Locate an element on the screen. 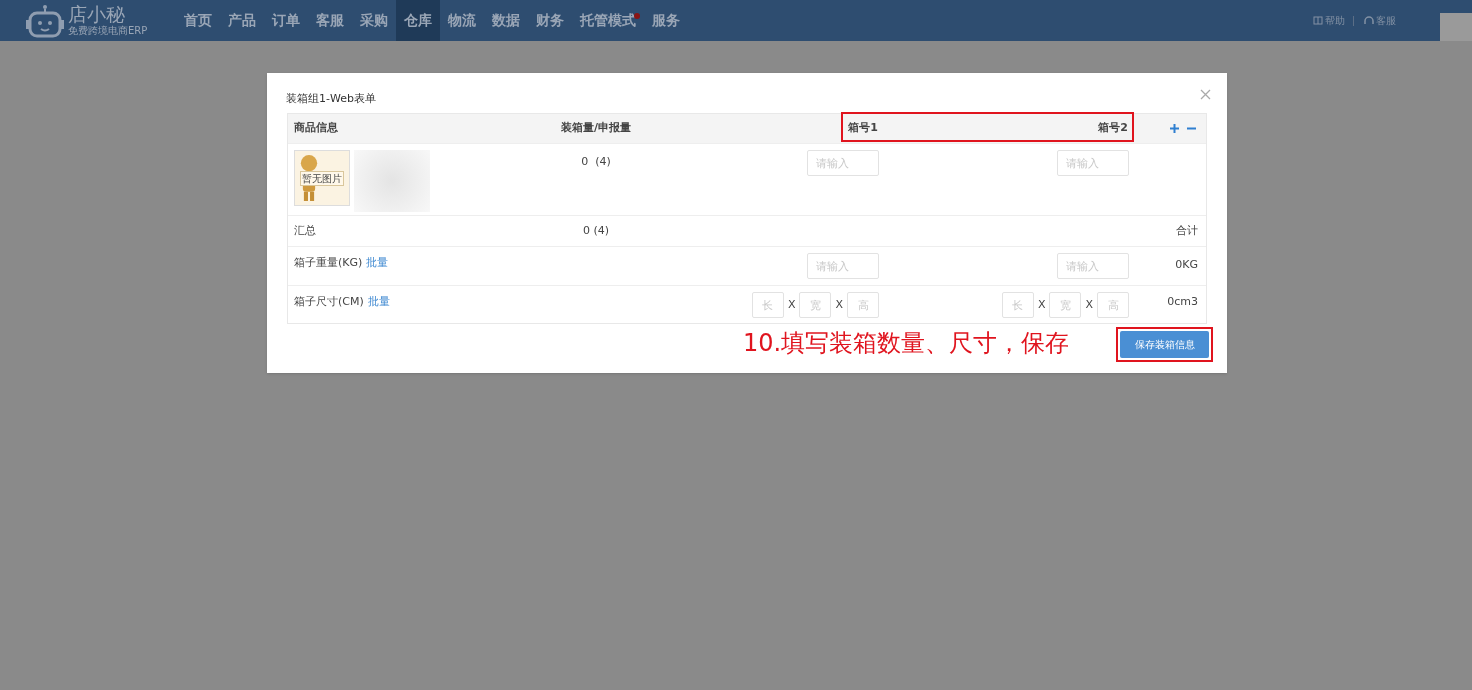 The width and height of the screenshot is (1472, 690). logo-text: 店小秘 is located at coordinates (97, 14).